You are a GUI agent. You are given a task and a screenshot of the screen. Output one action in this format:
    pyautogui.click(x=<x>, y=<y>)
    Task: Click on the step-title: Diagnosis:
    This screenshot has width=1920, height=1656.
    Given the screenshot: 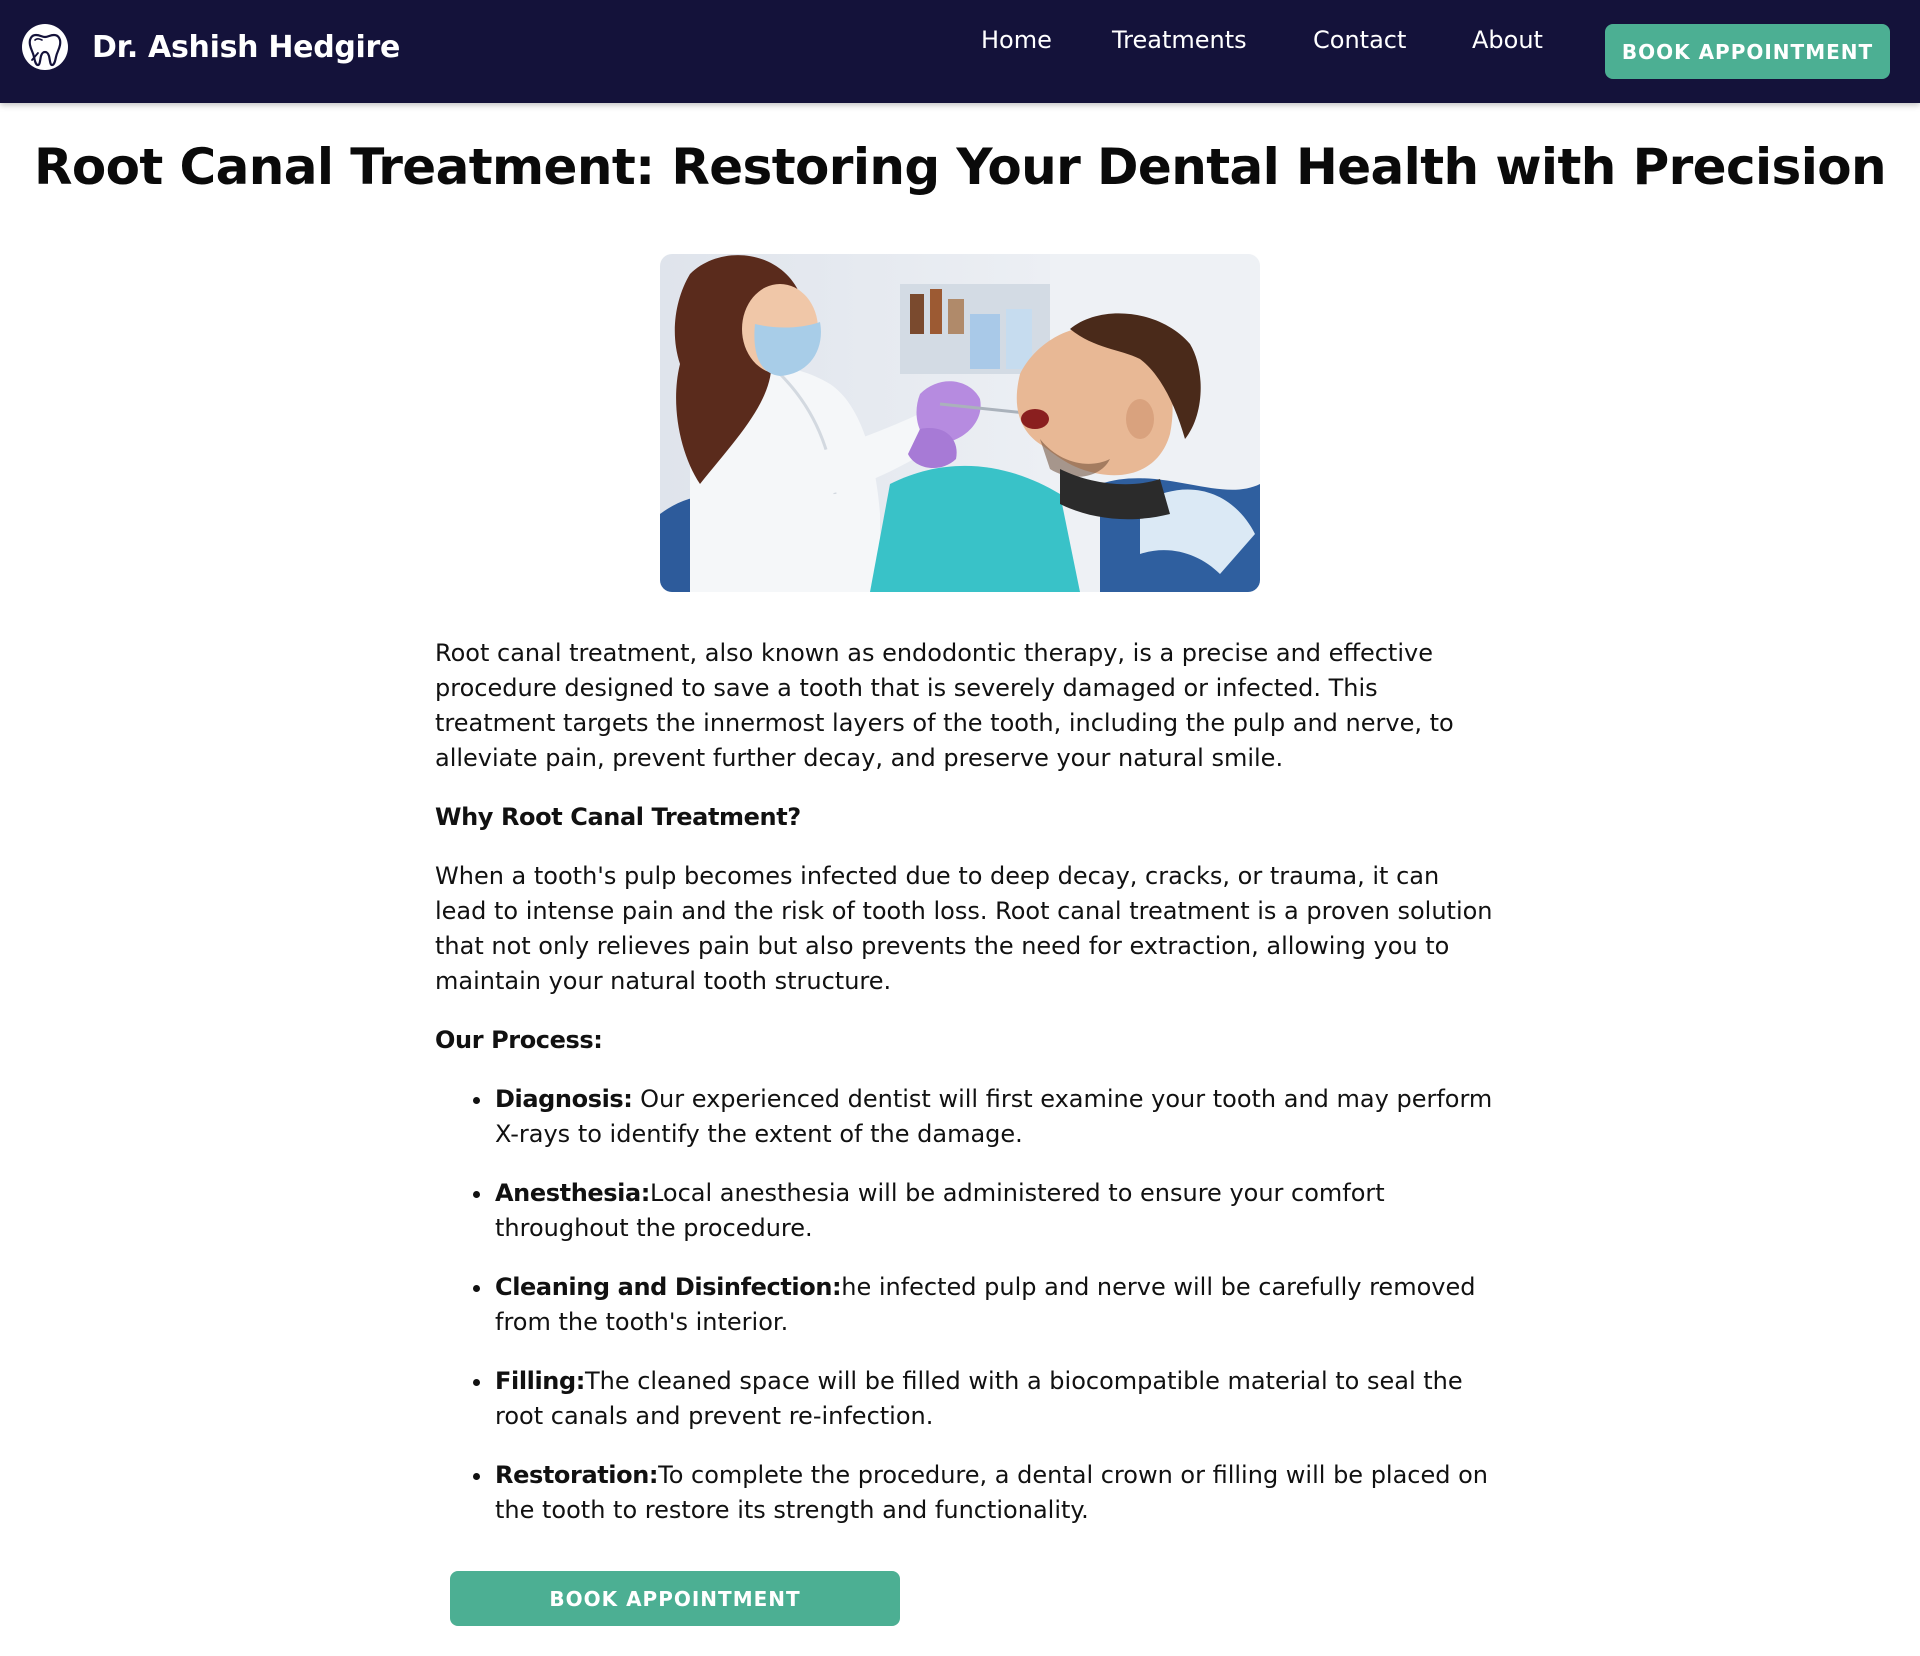 What is the action you would take?
    pyautogui.click(x=564, y=1099)
    